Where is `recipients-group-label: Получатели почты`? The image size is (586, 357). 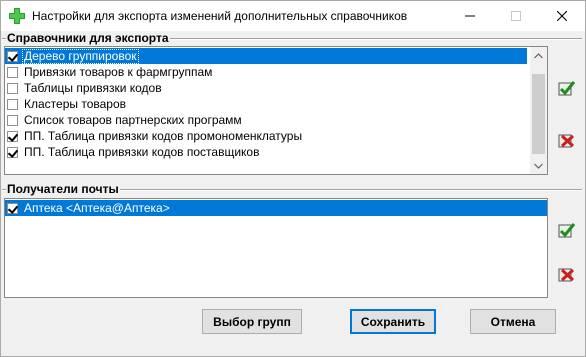
recipients-group-label: Получатели почты is located at coordinates (63, 189).